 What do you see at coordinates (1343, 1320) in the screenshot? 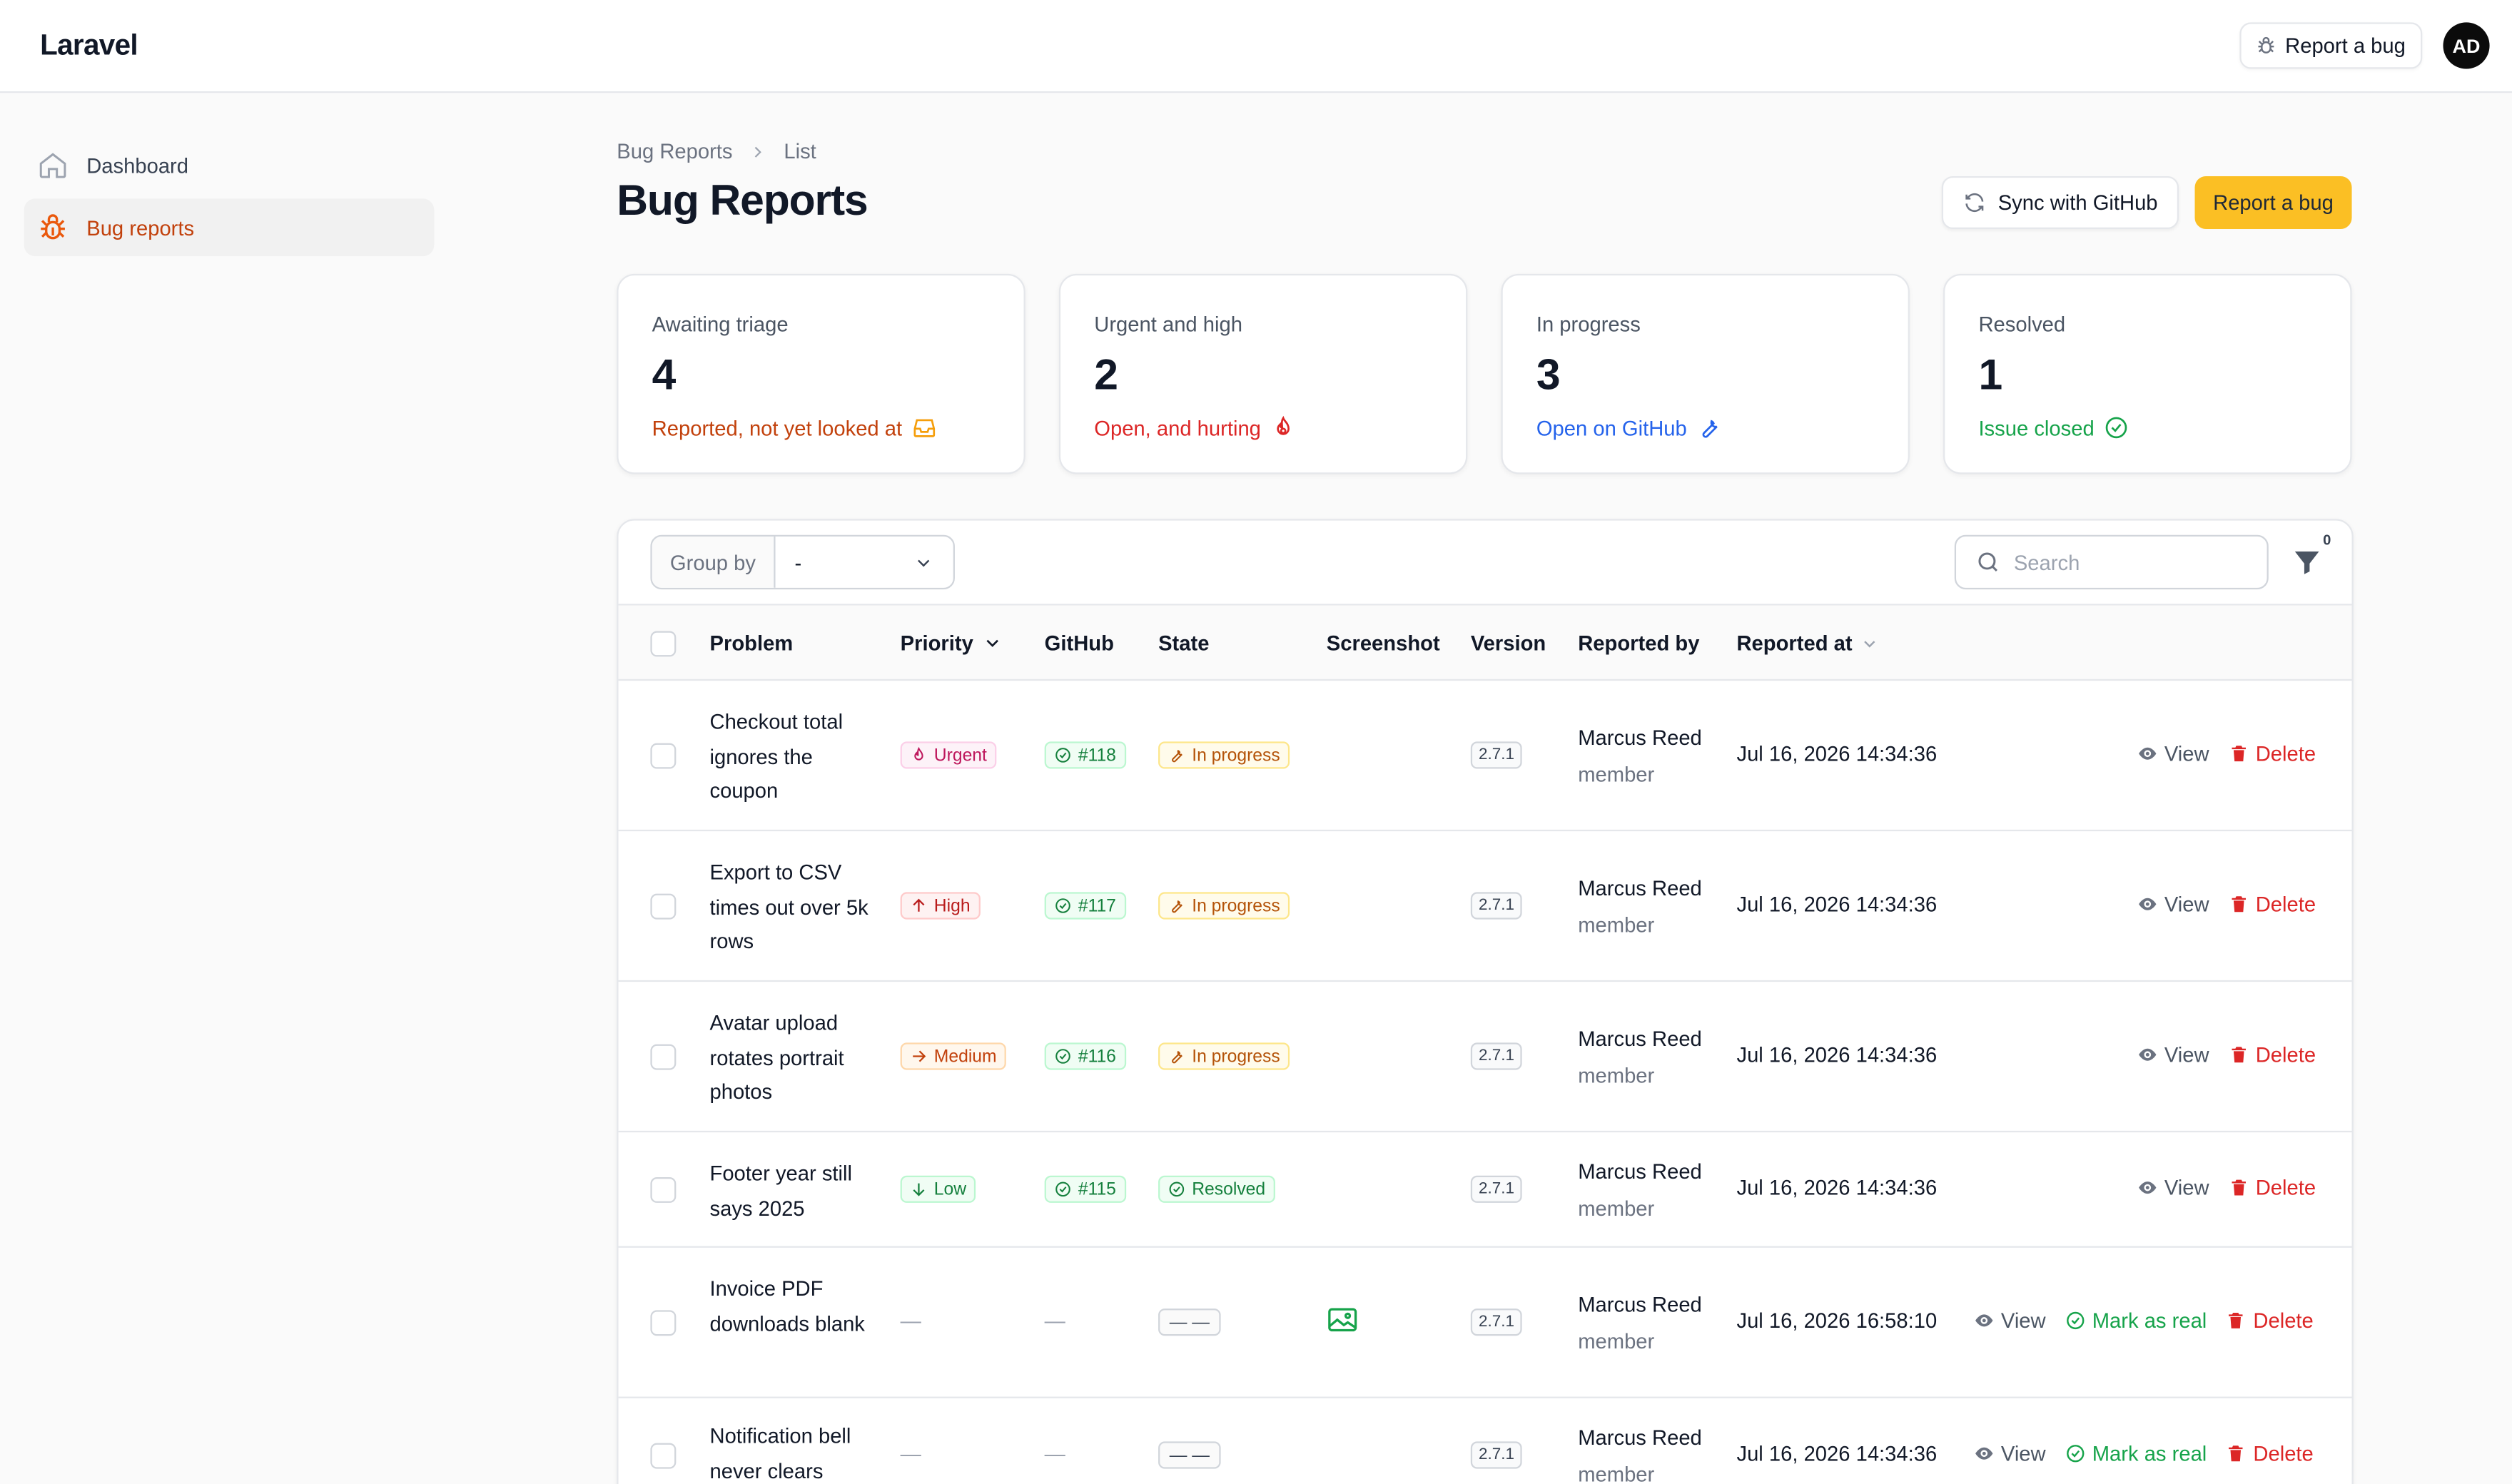
I see `image-icon` at bounding box center [1343, 1320].